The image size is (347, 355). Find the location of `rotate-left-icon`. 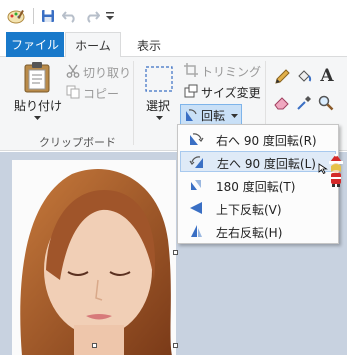

rotate-left-icon is located at coordinates (196, 162).